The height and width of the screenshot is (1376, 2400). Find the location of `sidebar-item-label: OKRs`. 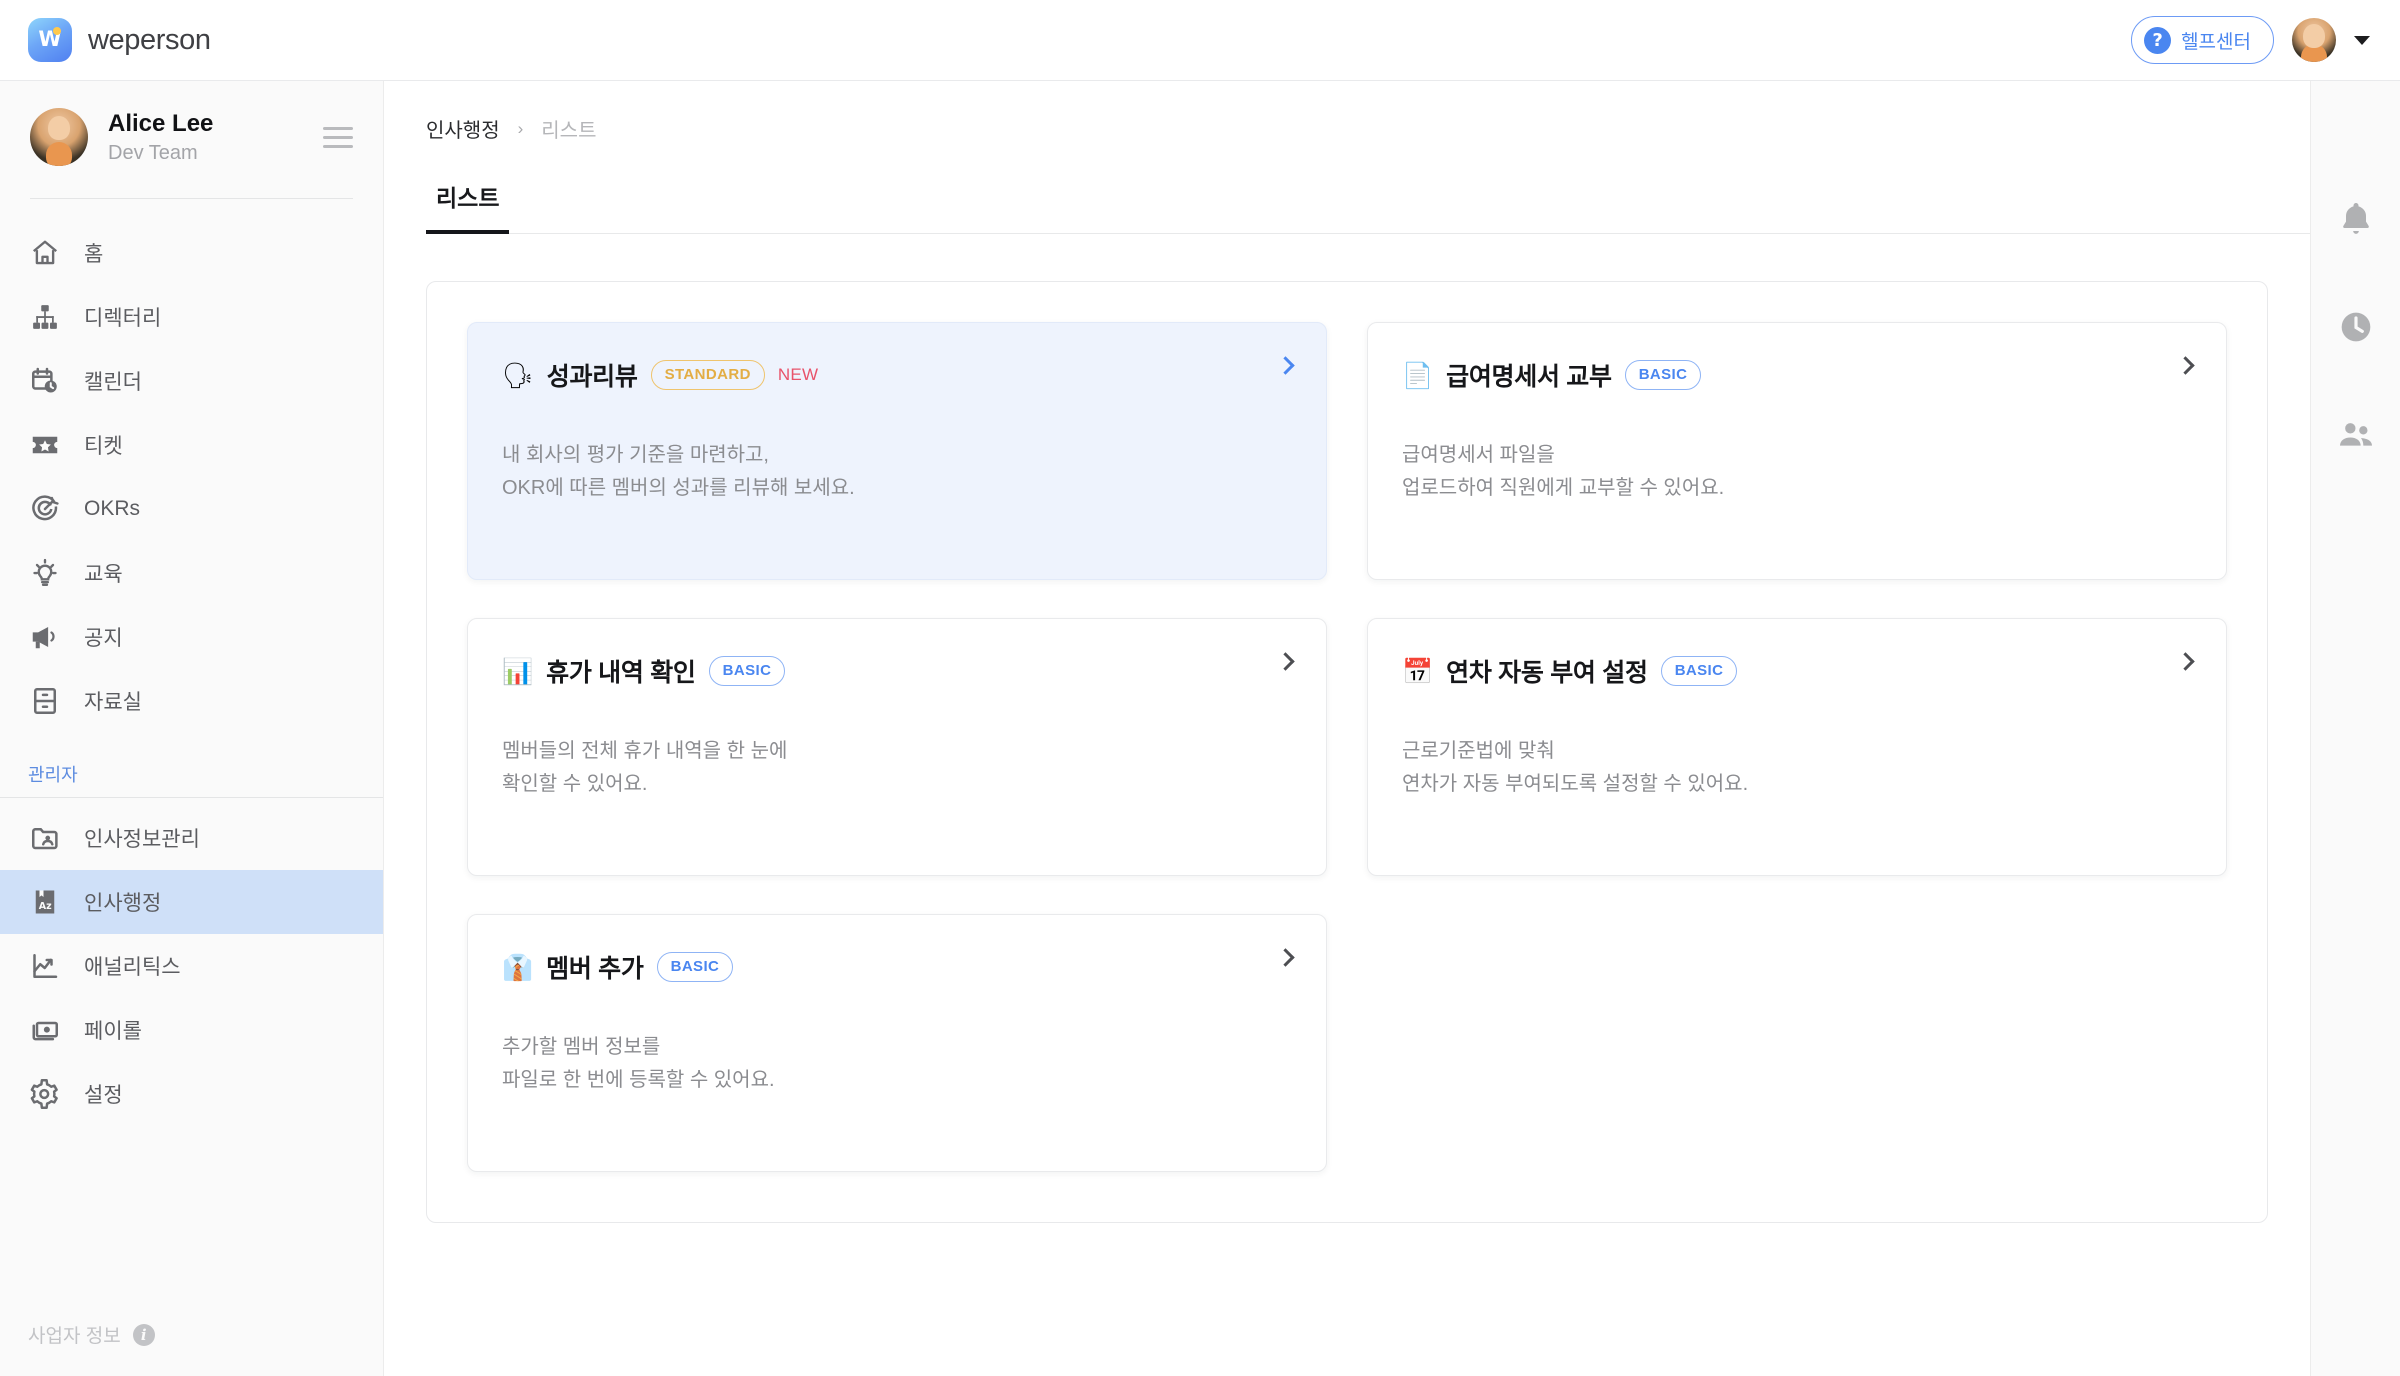

sidebar-item-label: OKRs is located at coordinates (112, 508).